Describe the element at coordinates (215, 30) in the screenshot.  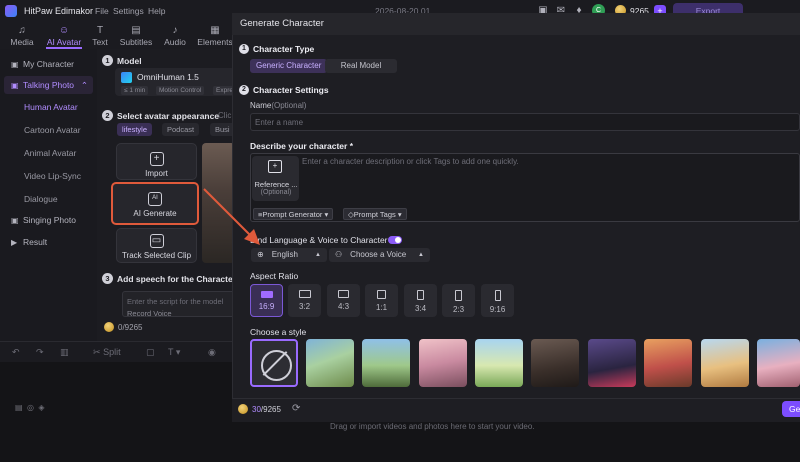
I see `elements-icon: ▦` at that location.